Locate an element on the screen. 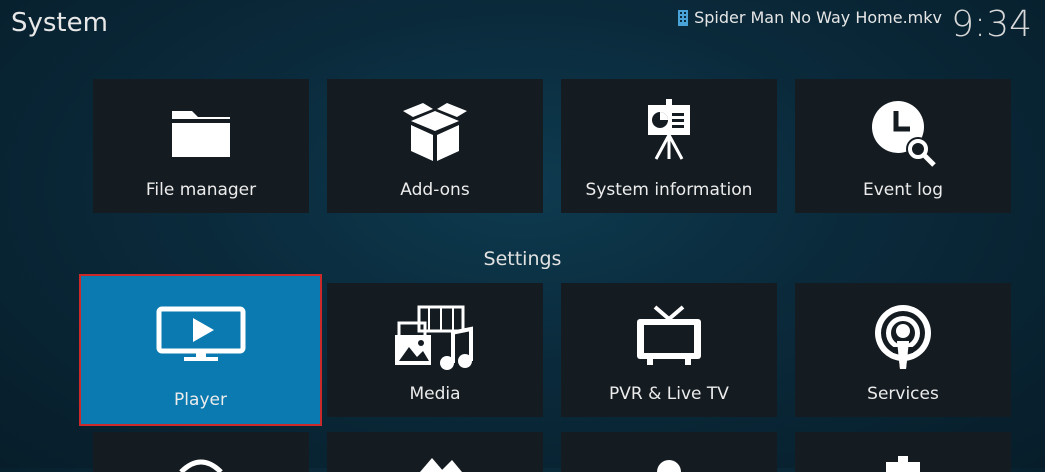 This screenshot has width=1045, height=472. box-icon is located at coordinates (435, 132).